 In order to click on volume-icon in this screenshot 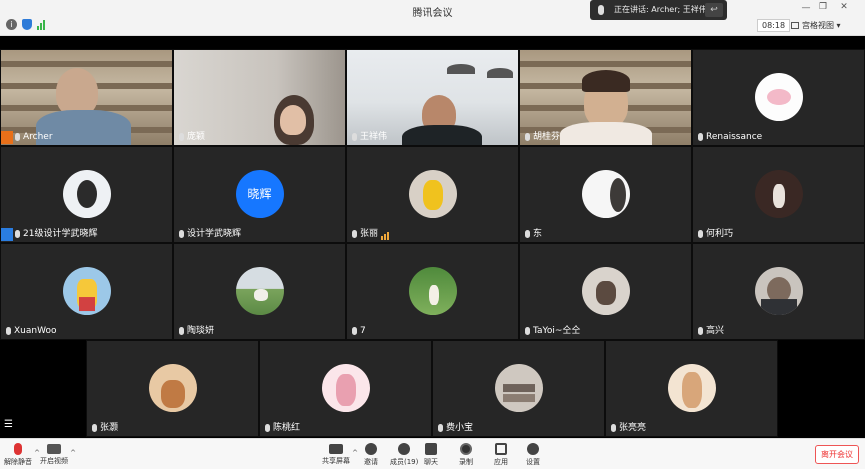, I will do `click(385, 234)`.